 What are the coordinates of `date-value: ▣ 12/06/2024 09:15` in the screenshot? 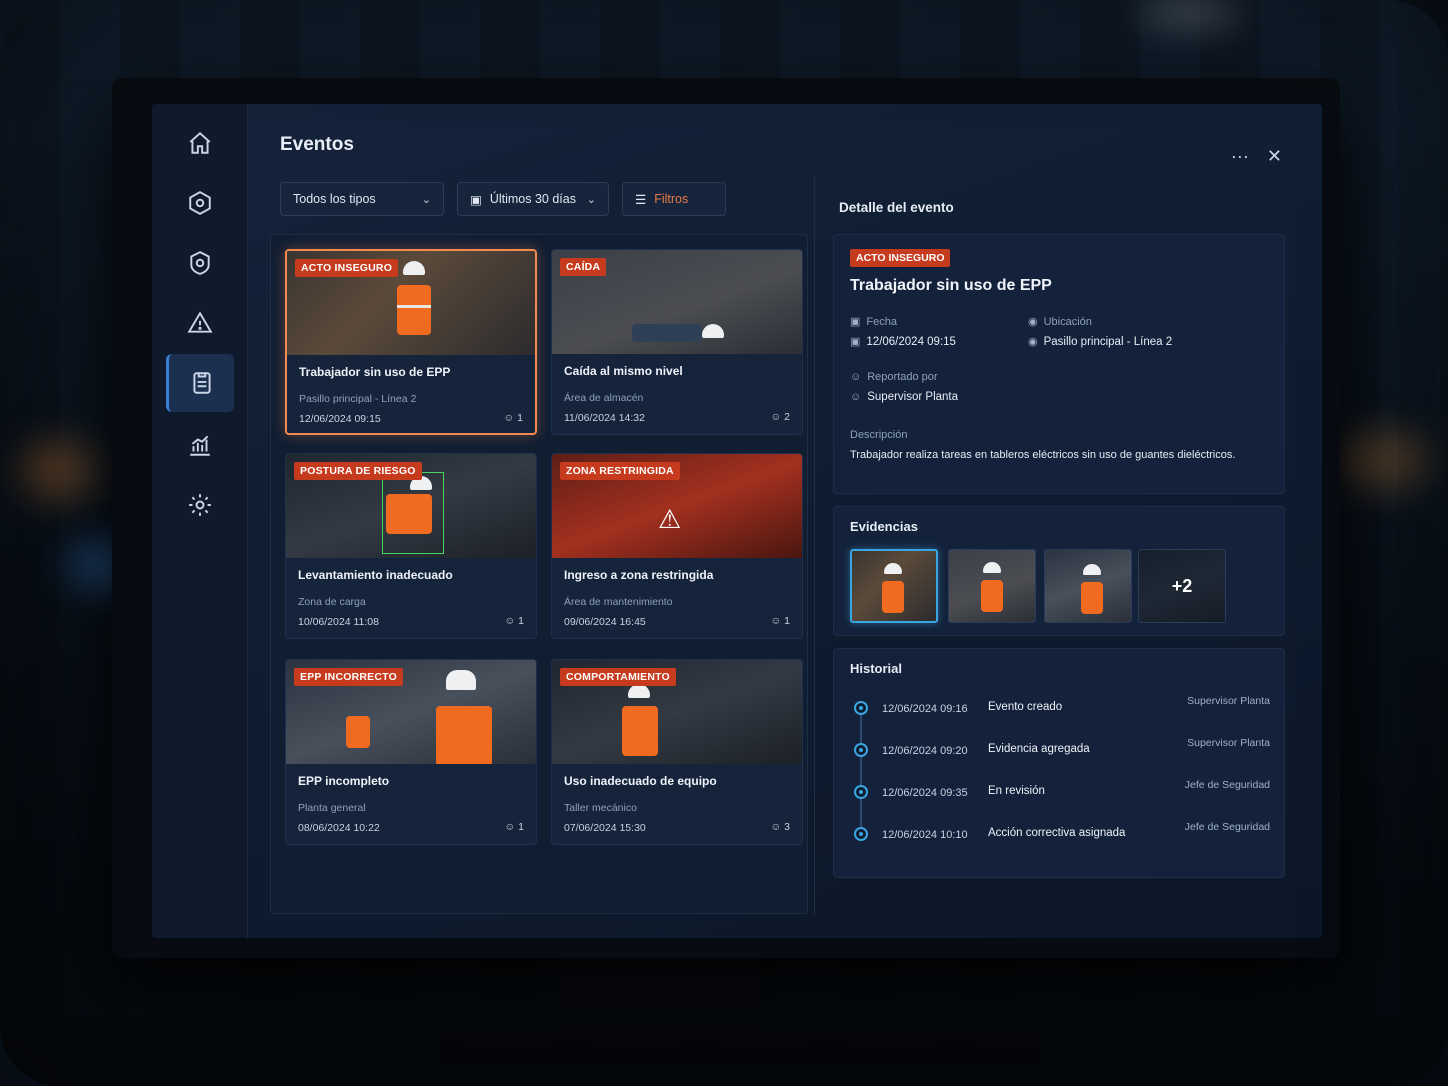 It's located at (903, 341).